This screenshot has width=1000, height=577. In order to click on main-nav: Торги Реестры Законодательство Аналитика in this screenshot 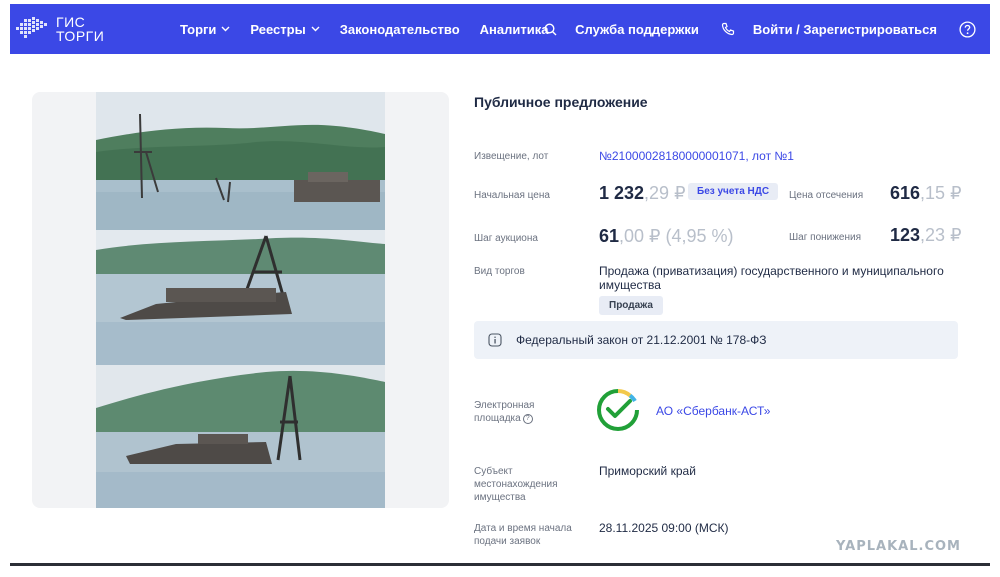, I will do `click(374, 29)`.